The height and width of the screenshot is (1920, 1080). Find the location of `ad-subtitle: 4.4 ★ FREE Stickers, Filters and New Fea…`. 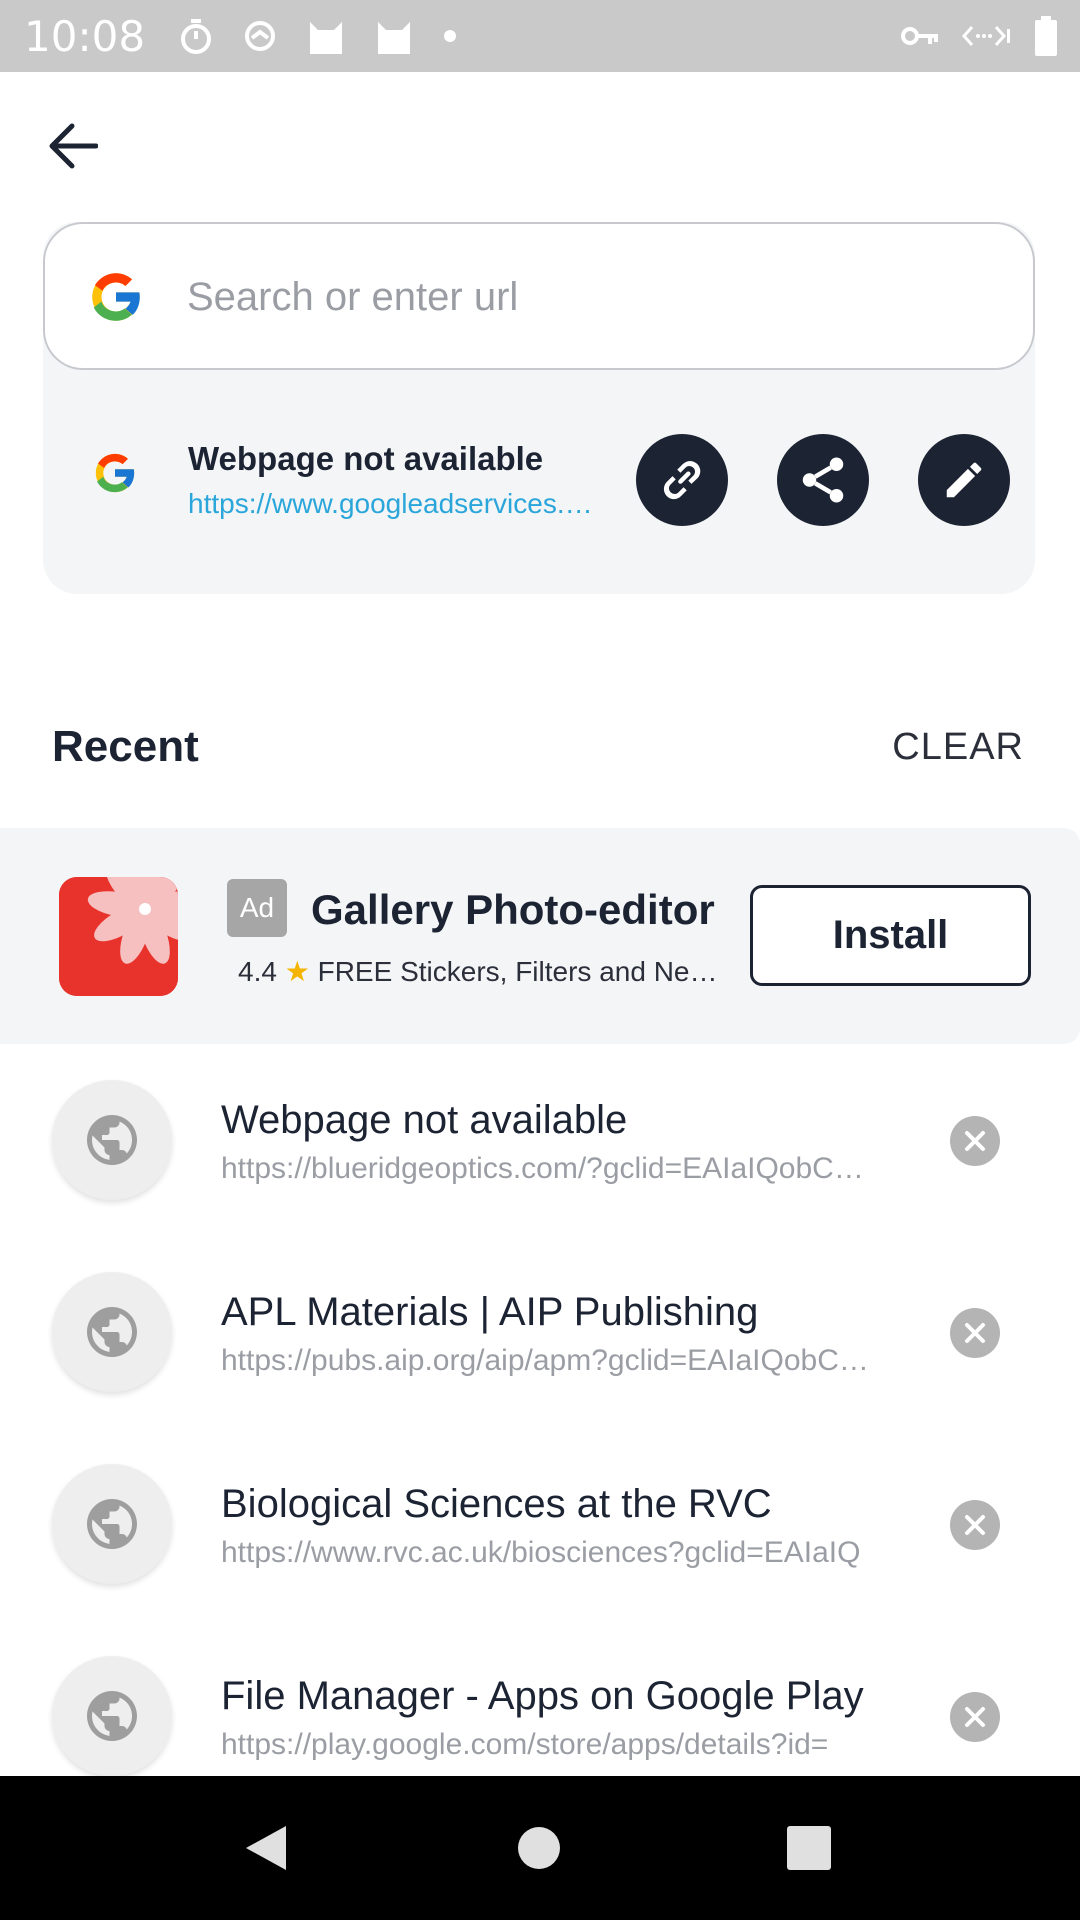

ad-subtitle: 4.4 ★ FREE Stickers, Filters and New Fea… is located at coordinates (485, 971).